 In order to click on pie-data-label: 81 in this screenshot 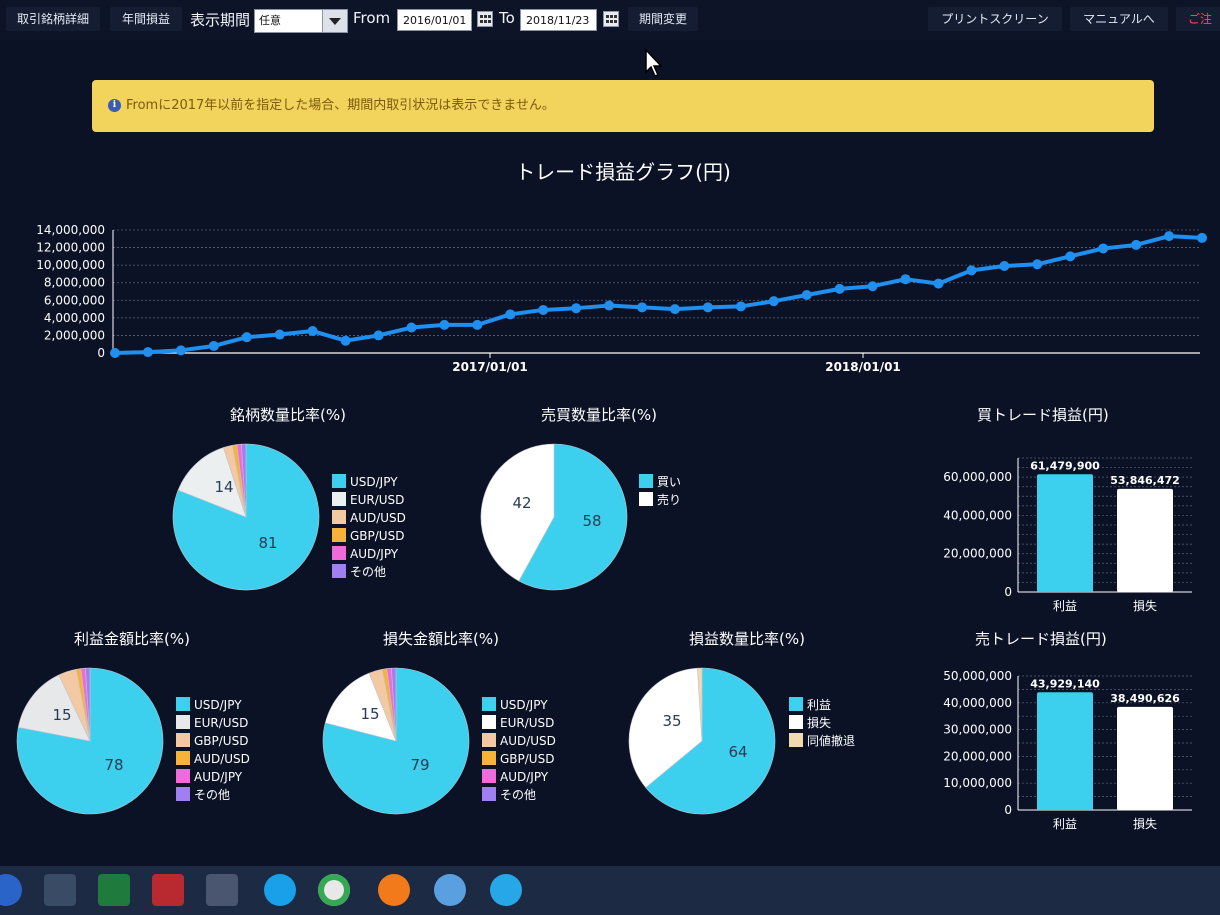, I will do `click(267, 543)`.